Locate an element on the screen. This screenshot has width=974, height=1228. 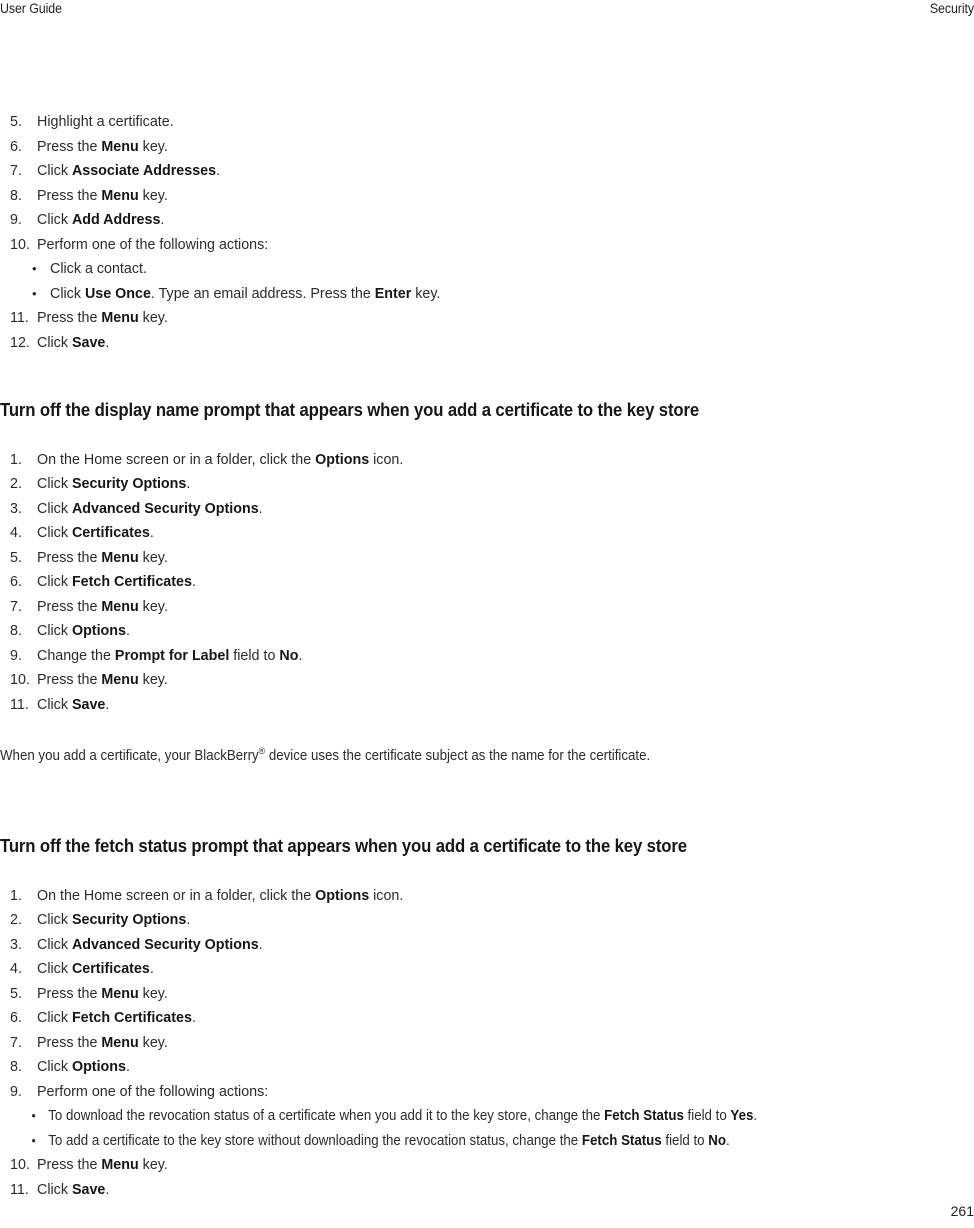
procedure-step: 8. Press the Menu key. is located at coordinates (480, 196).